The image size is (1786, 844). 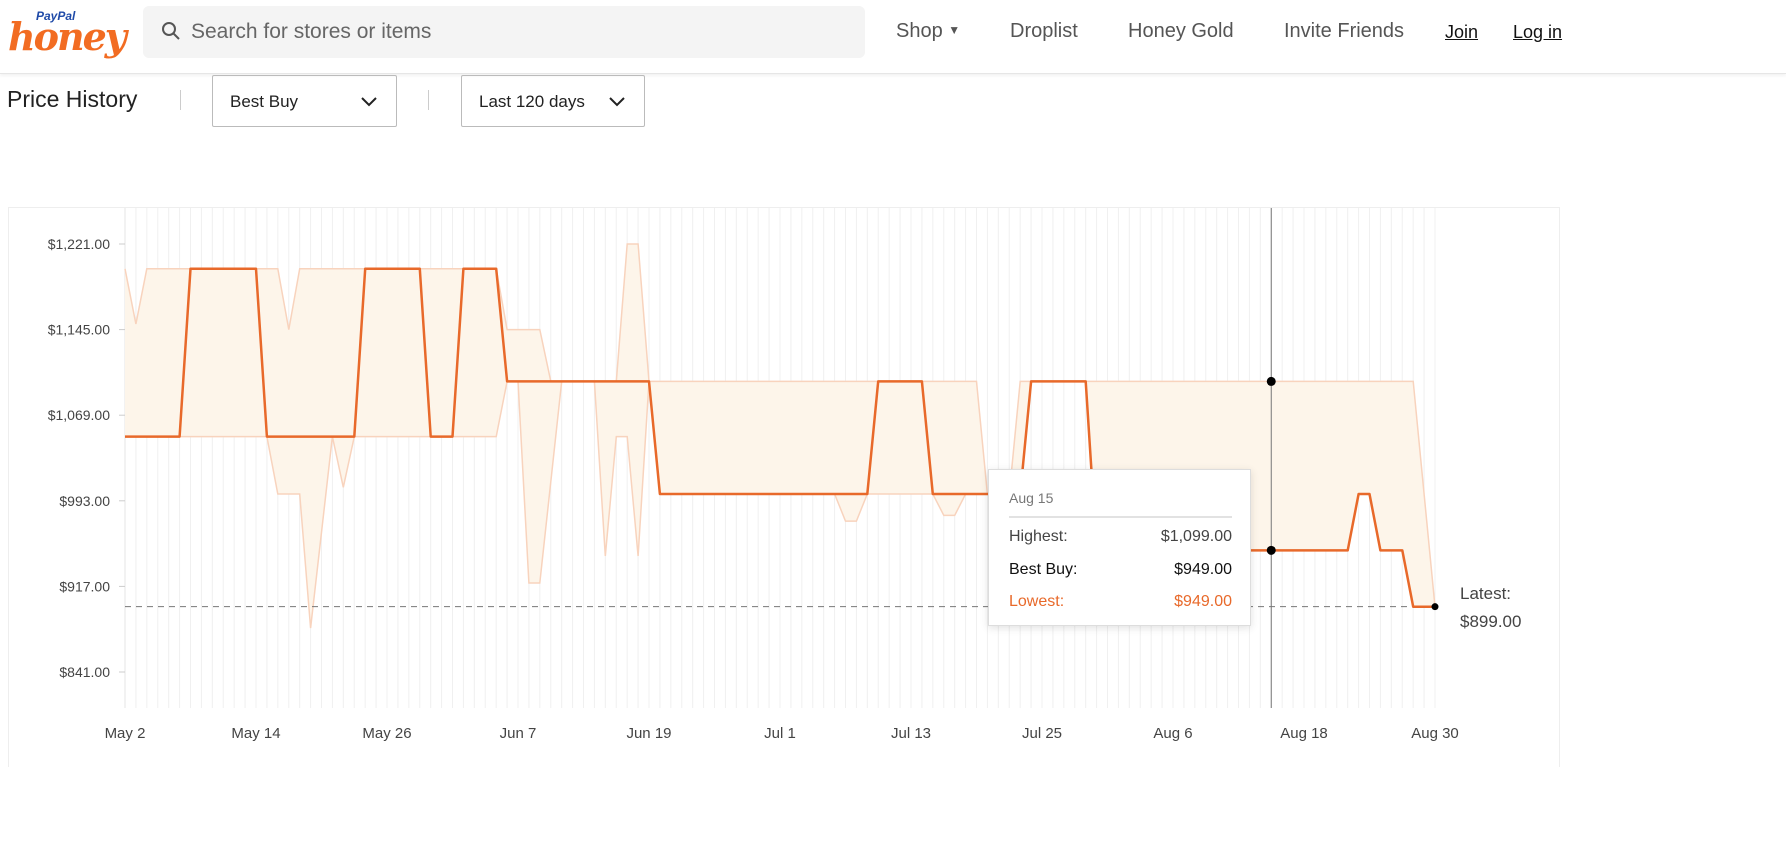 What do you see at coordinates (1435, 733) in the screenshot?
I see `x-tick-label: Aug 30` at bounding box center [1435, 733].